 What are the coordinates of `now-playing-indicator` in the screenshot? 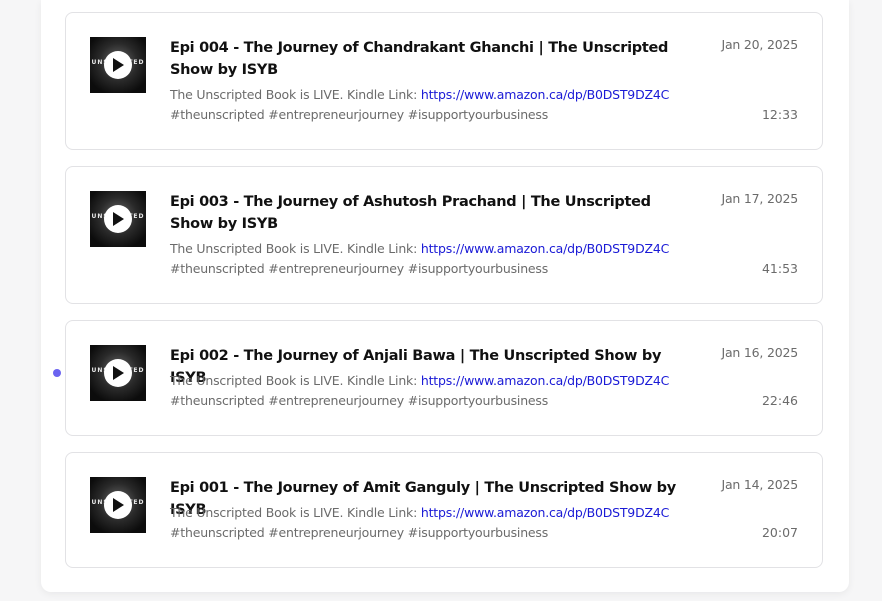 It's located at (57, 373).